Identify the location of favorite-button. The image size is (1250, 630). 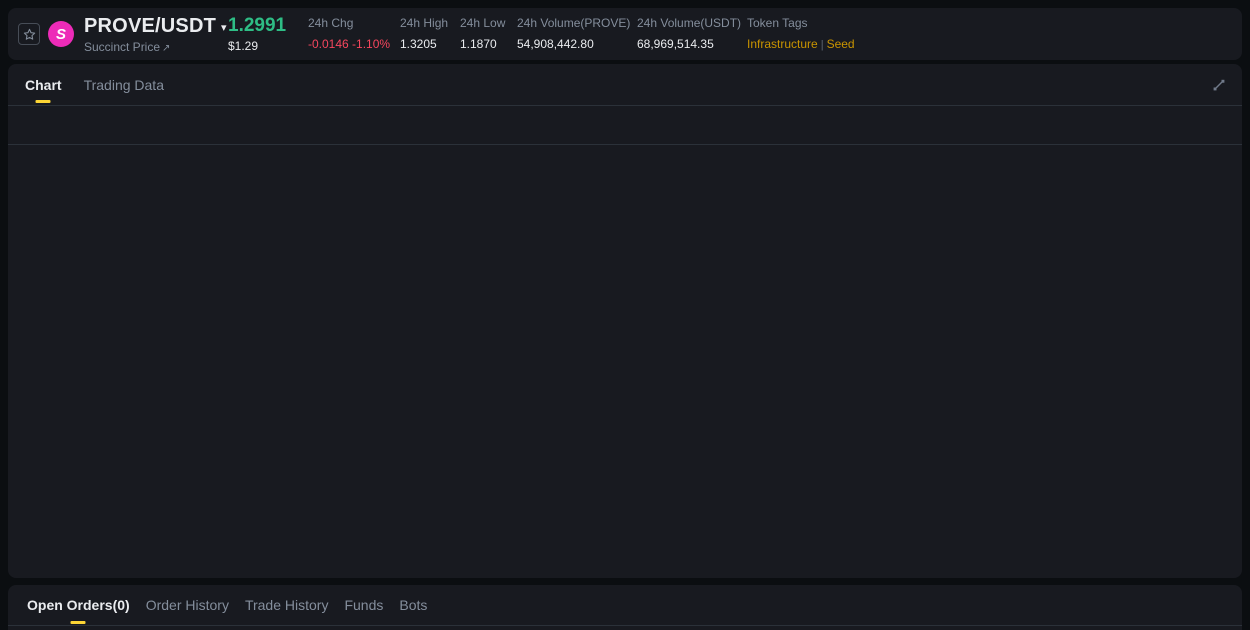
(29, 34).